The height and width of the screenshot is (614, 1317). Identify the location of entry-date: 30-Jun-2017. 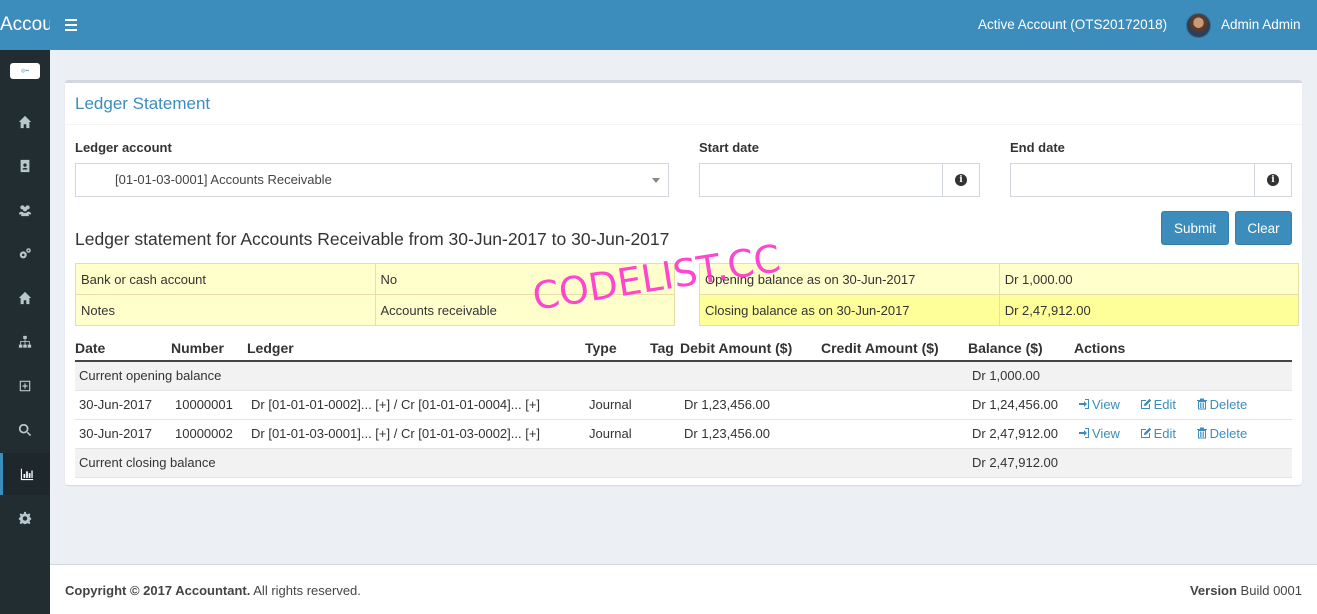
(123, 405).